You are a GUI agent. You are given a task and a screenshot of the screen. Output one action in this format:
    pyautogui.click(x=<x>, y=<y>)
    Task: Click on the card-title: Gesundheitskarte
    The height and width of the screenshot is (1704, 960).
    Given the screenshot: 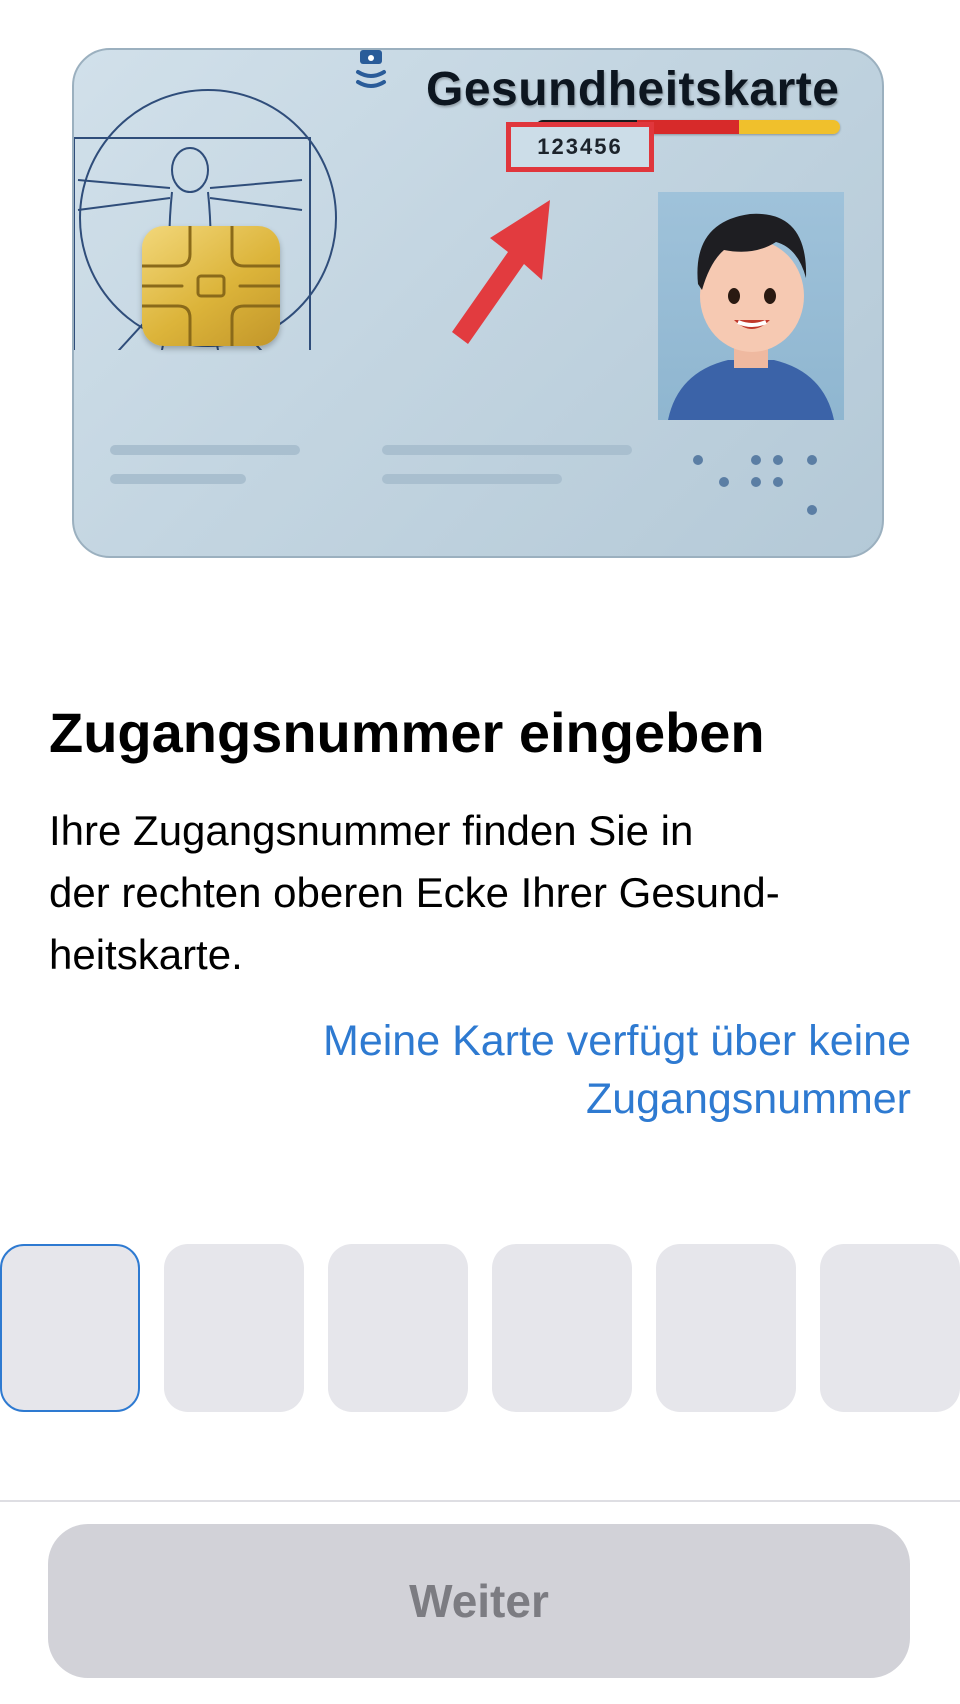 What is the action you would take?
    pyautogui.click(x=633, y=89)
    